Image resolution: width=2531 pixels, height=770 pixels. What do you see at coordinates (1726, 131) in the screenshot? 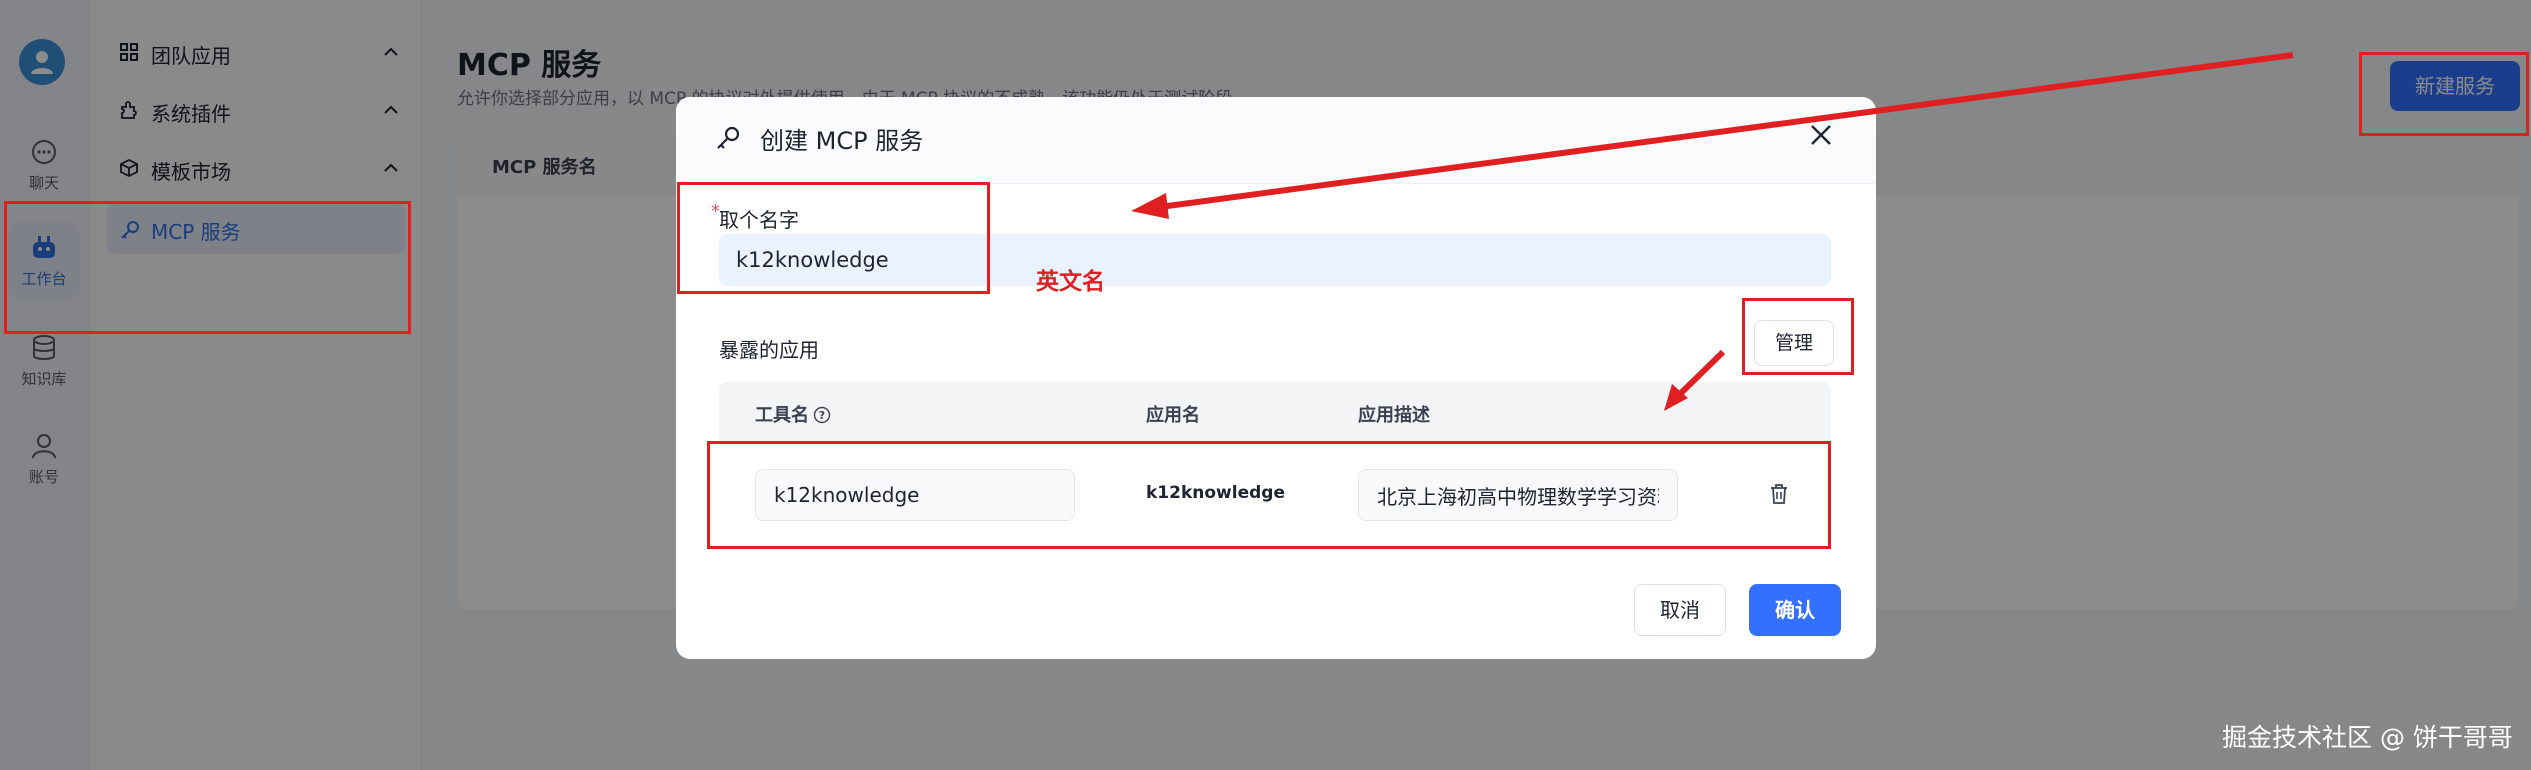
I see `arrow-line-top` at bounding box center [1726, 131].